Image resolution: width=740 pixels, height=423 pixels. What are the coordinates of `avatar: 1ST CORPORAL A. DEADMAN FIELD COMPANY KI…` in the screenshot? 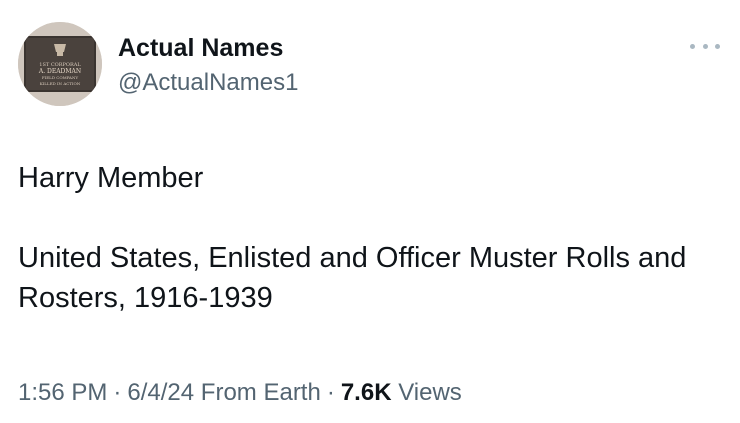 It's located at (60, 64).